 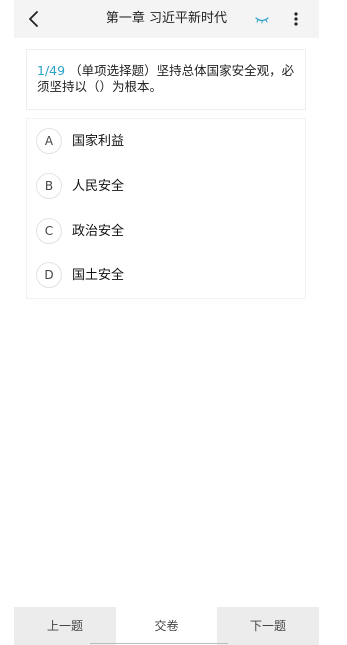 What do you see at coordinates (161, 276) in the screenshot?
I see `option-d: D 国土安全` at bounding box center [161, 276].